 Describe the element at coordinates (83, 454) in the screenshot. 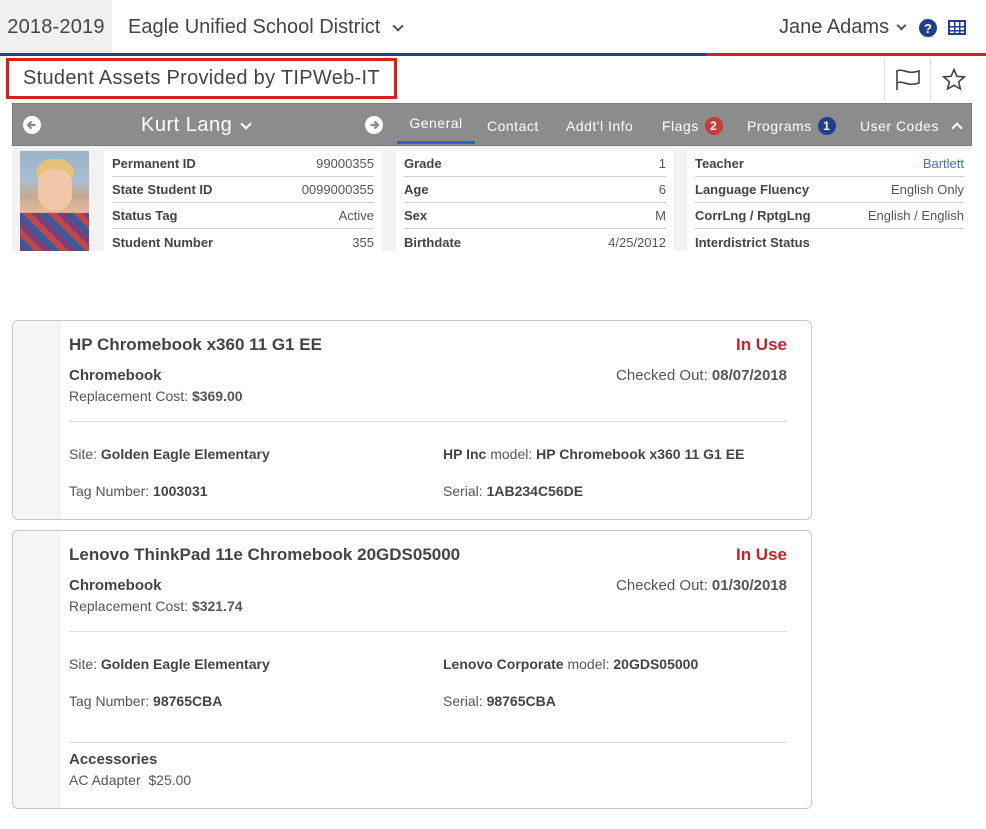

I see `site-label: Site:` at that location.